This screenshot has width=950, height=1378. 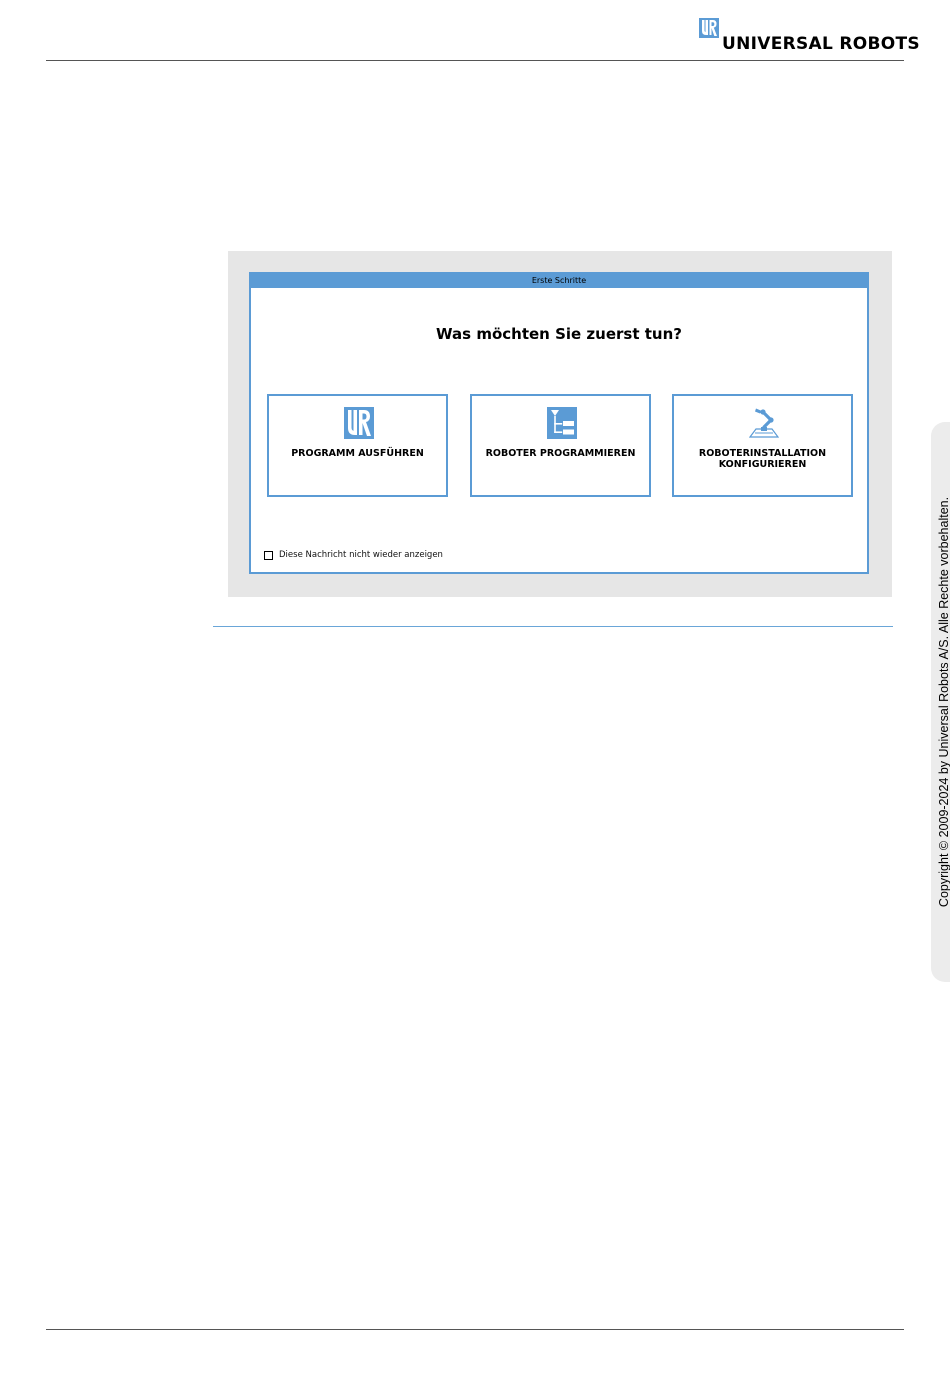 What do you see at coordinates (475, 60) in the screenshot?
I see `header-divider` at bounding box center [475, 60].